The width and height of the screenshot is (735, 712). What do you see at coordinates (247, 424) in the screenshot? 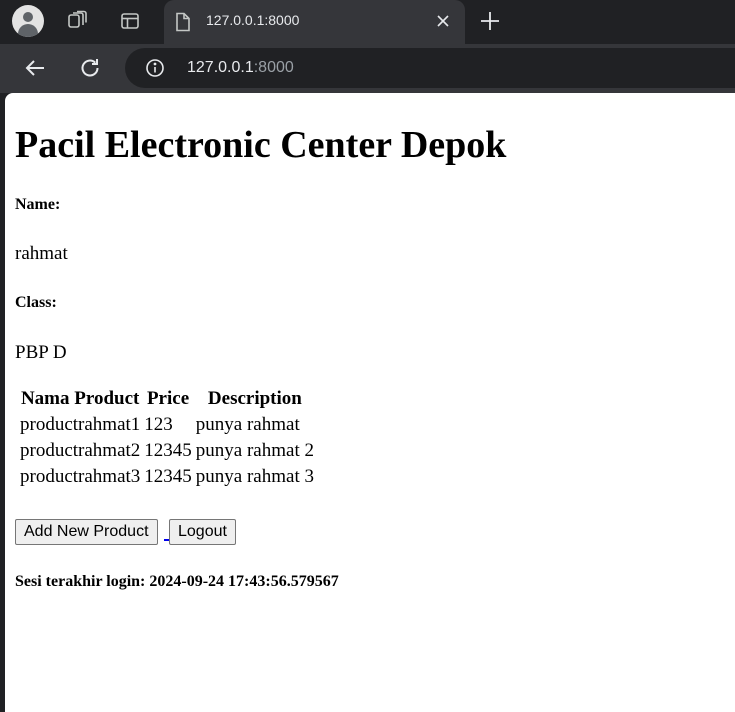
I see `product-description-cell: punya rahmat` at bounding box center [247, 424].